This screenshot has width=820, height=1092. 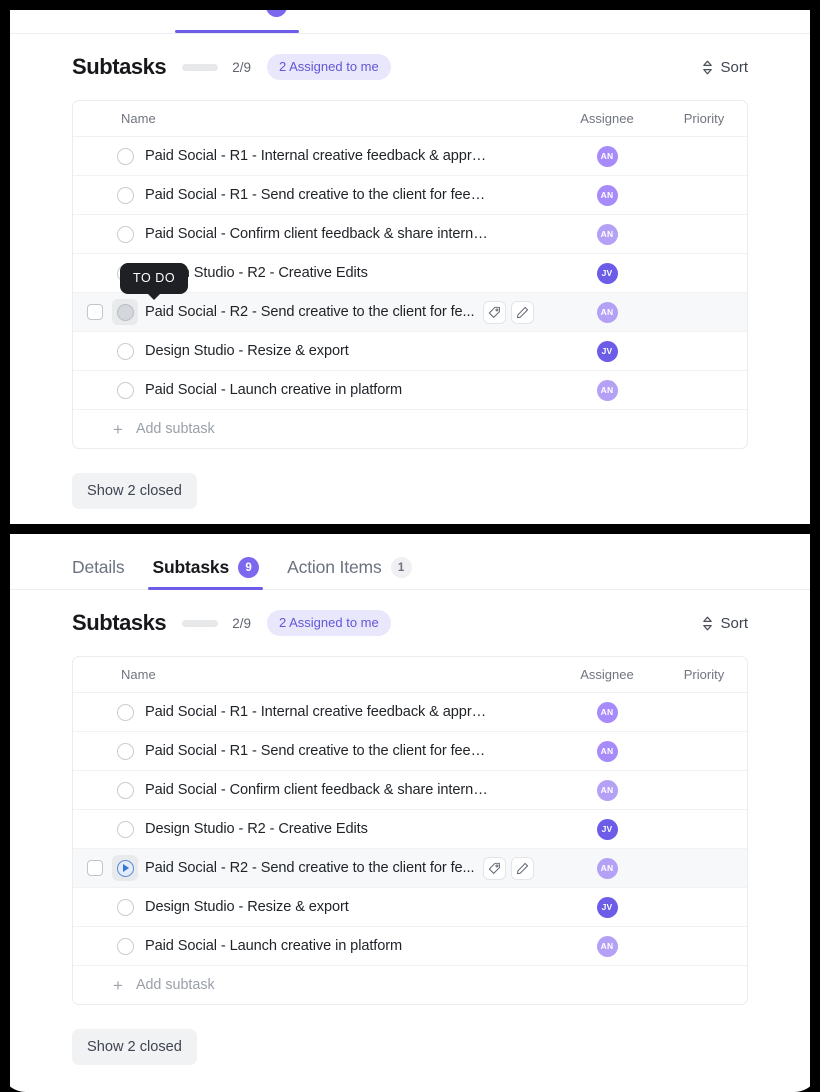 I want to click on column-header-name: Name, so click(x=138, y=118).